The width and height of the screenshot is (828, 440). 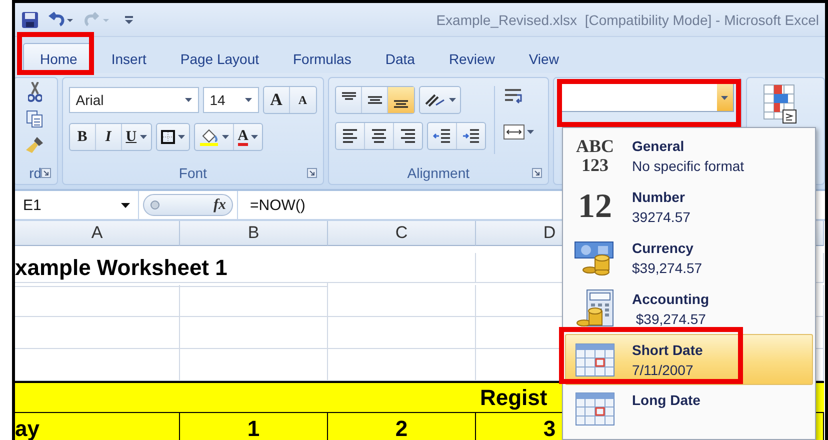 I want to click on group-label: Alignment, so click(x=438, y=173).